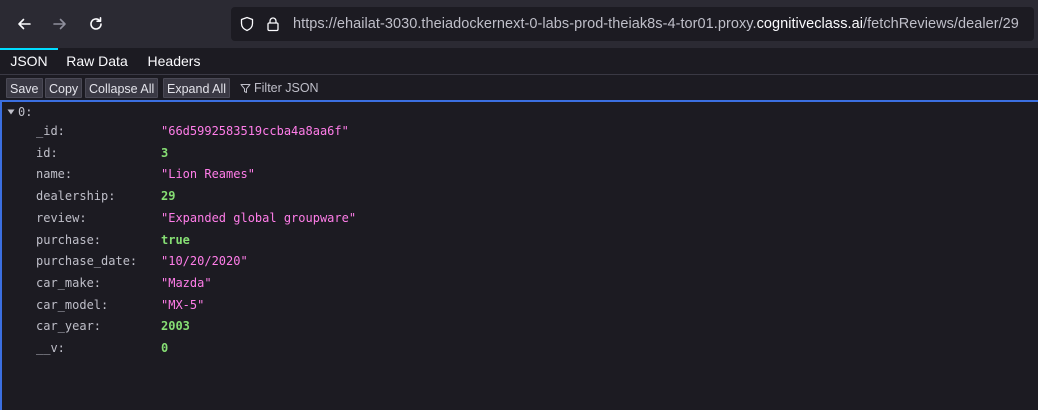 The width and height of the screenshot is (1038, 410). Describe the element at coordinates (29, 61) in the screenshot. I see `tab-json: JSON` at that location.